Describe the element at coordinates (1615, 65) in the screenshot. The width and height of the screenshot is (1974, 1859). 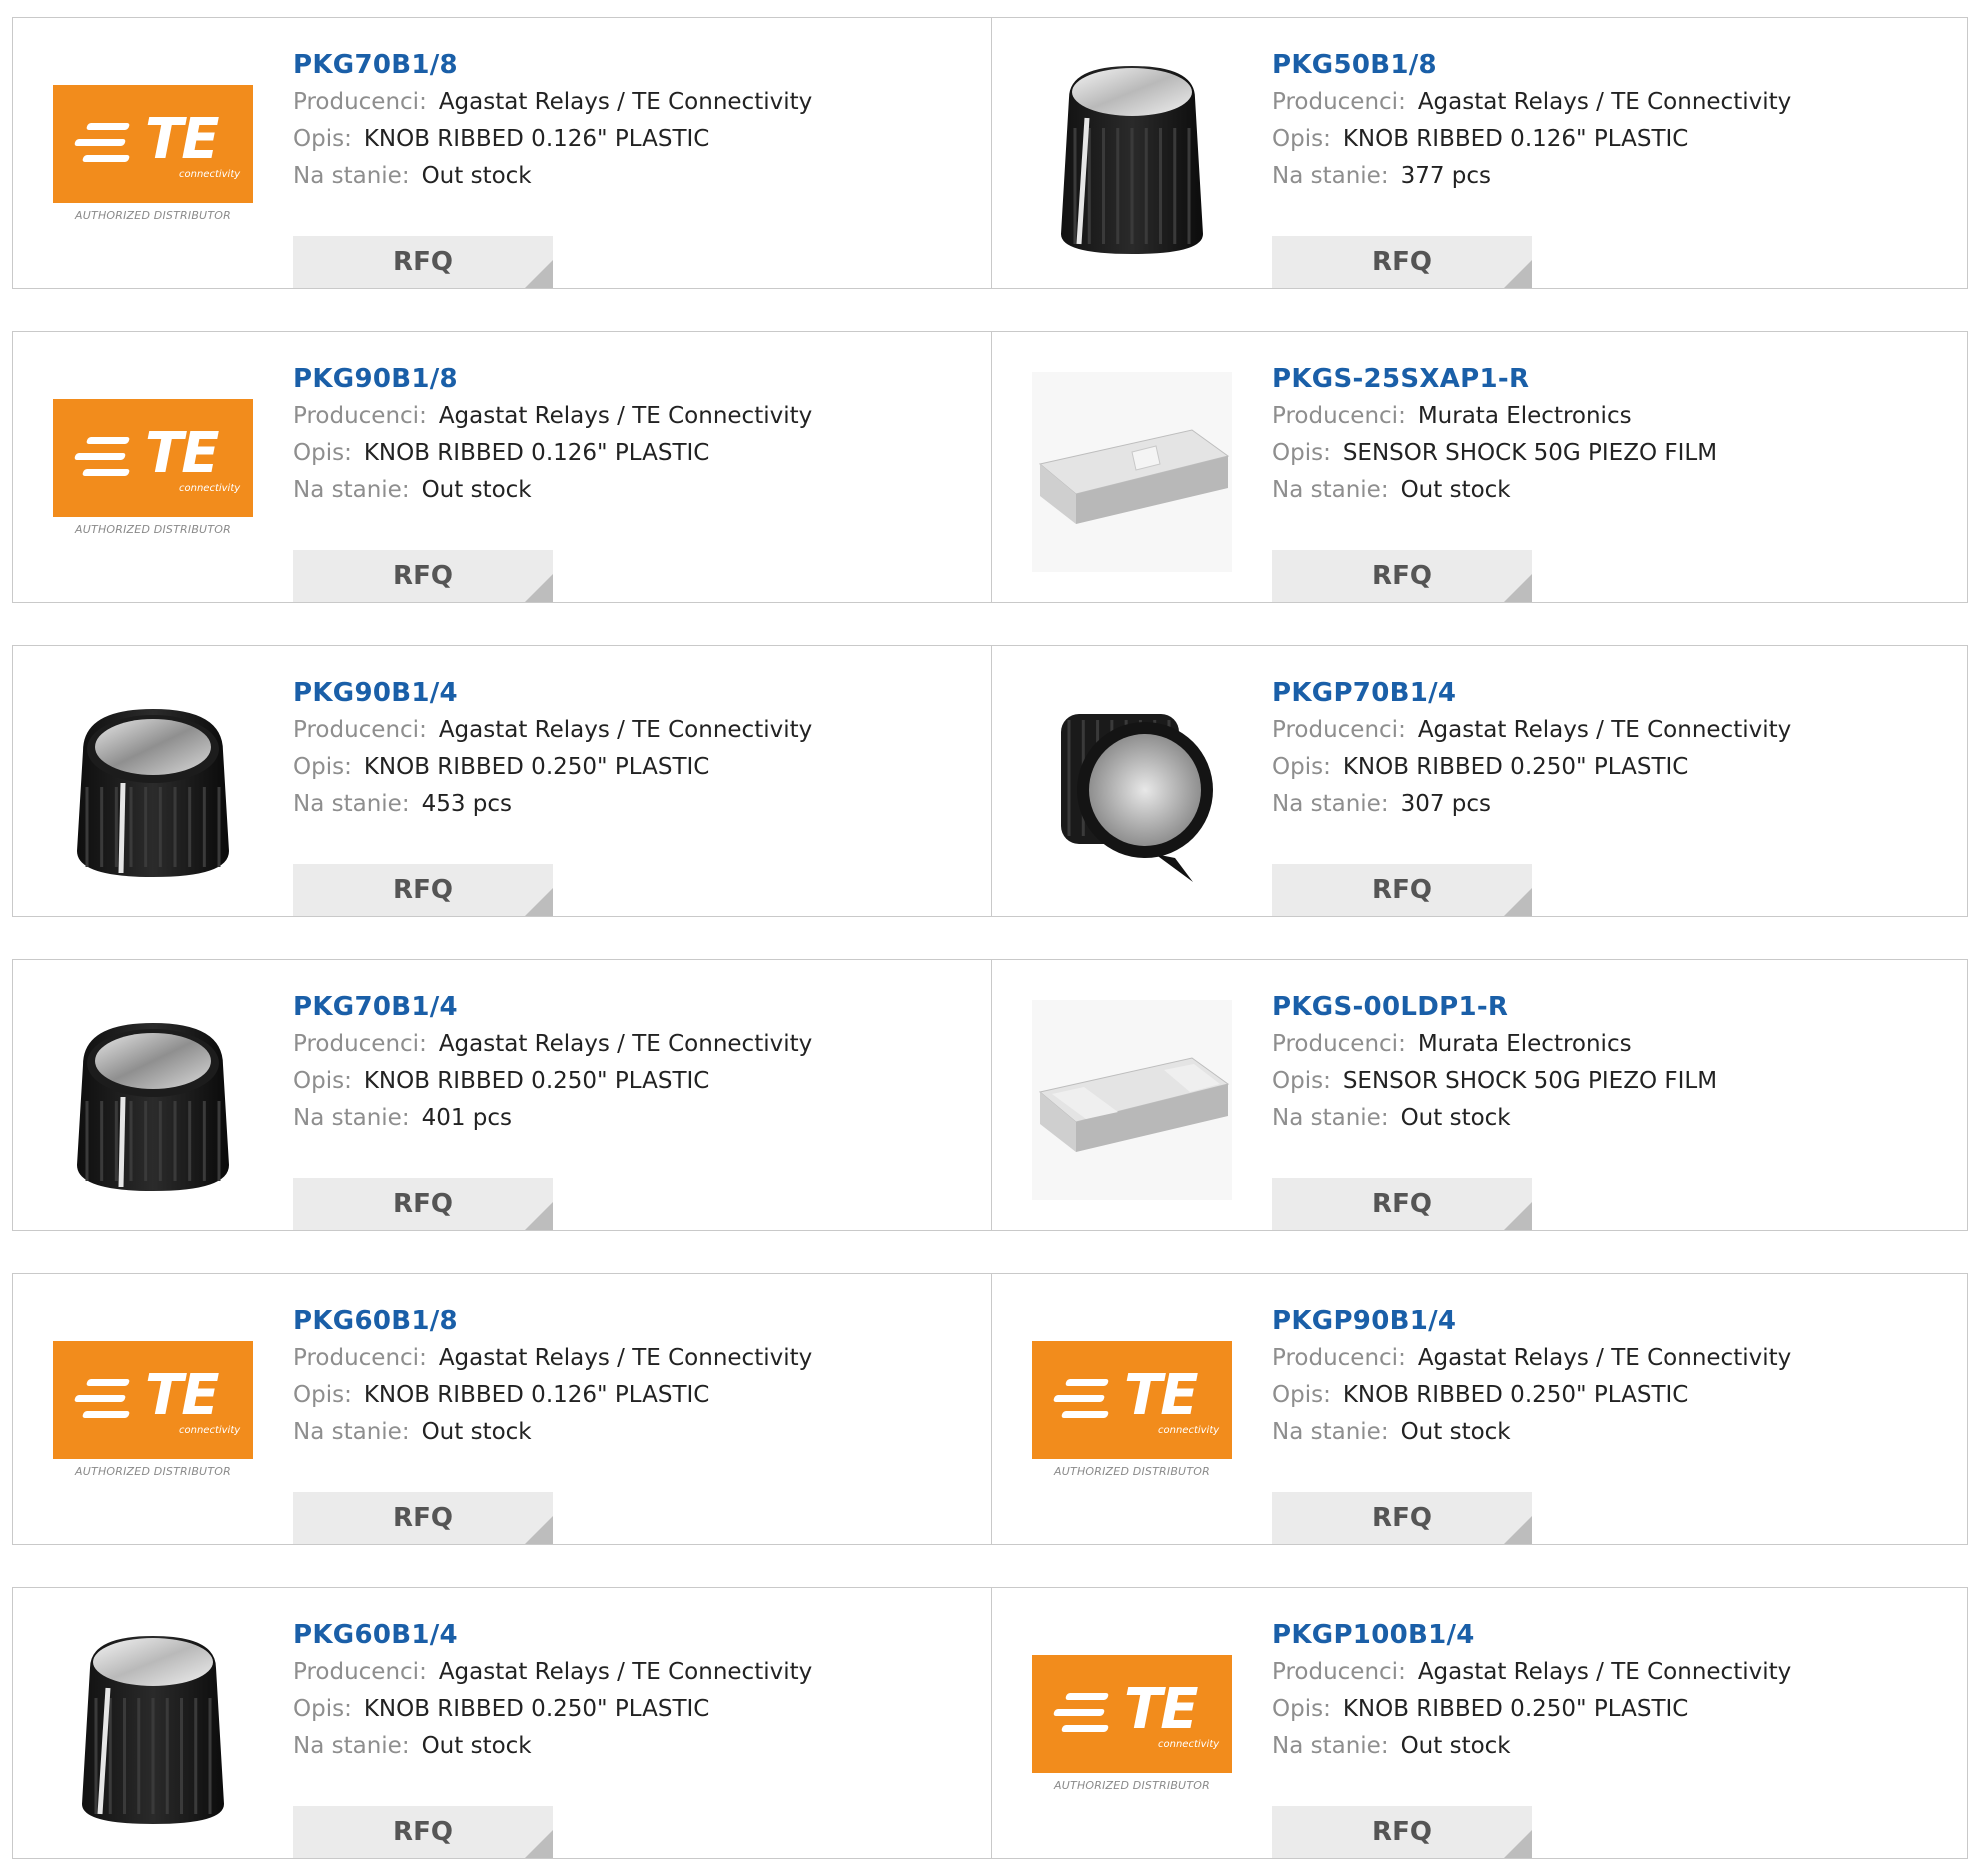
I see `part-number-link: PKG50B1/8` at that location.